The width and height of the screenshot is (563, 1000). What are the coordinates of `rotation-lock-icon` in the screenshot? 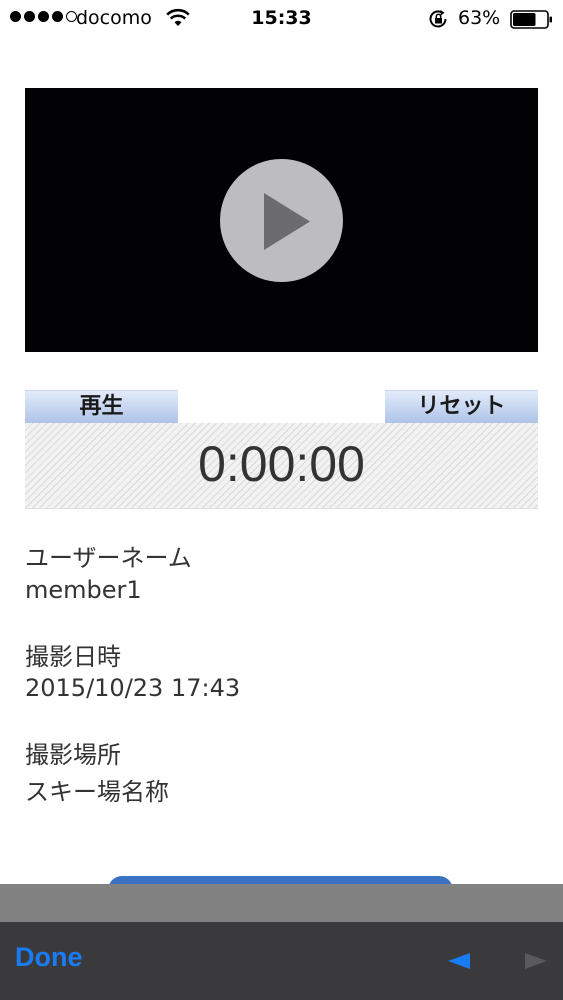 It's located at (439, 21).